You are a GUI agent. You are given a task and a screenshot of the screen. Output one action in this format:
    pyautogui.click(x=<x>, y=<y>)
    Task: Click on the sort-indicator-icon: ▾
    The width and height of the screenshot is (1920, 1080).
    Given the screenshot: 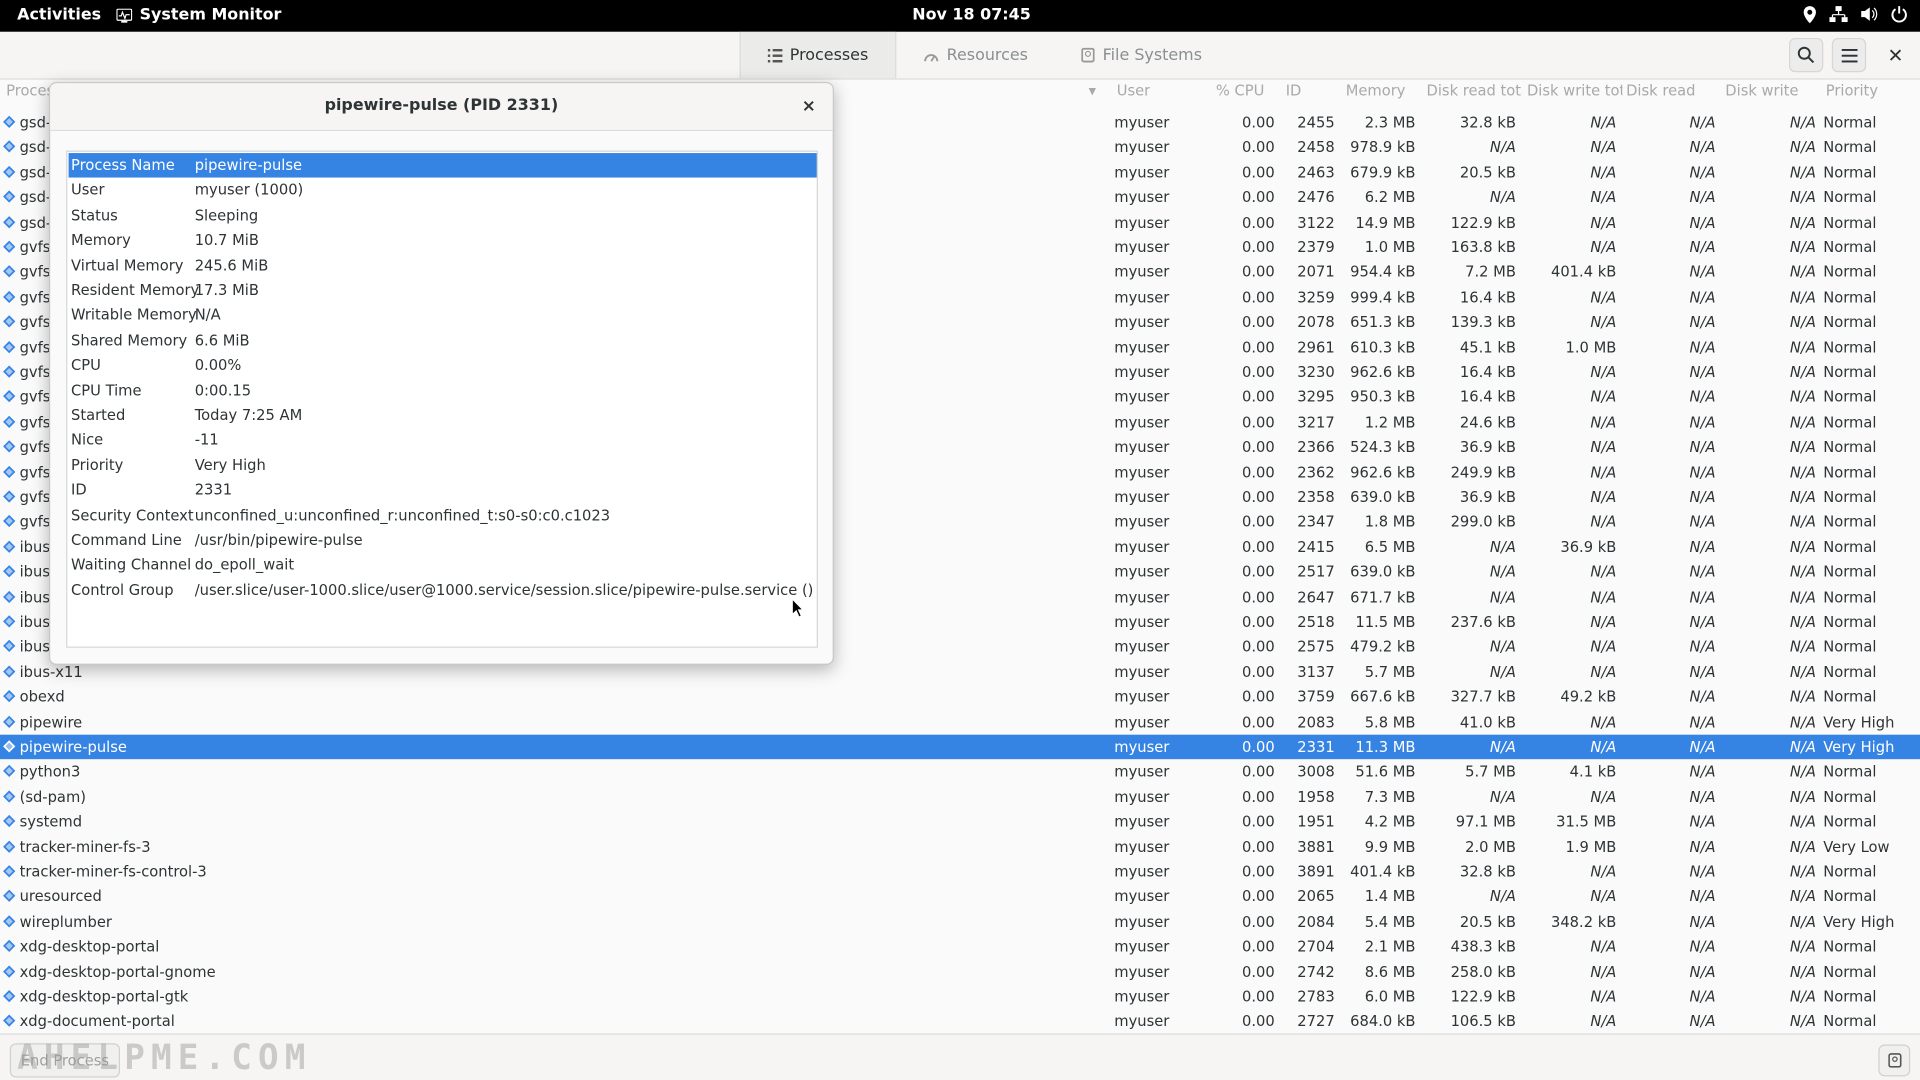 What is the action you would take?
    pyautogui.click(x=1092, y=91)
    